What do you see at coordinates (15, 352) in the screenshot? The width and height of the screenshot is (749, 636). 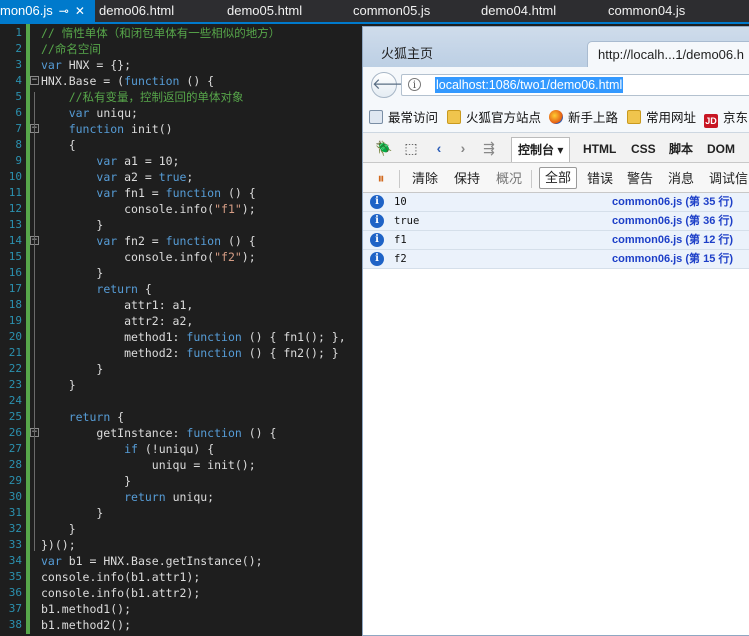 I see `line-number: 21` at bounding box center [15, 352].